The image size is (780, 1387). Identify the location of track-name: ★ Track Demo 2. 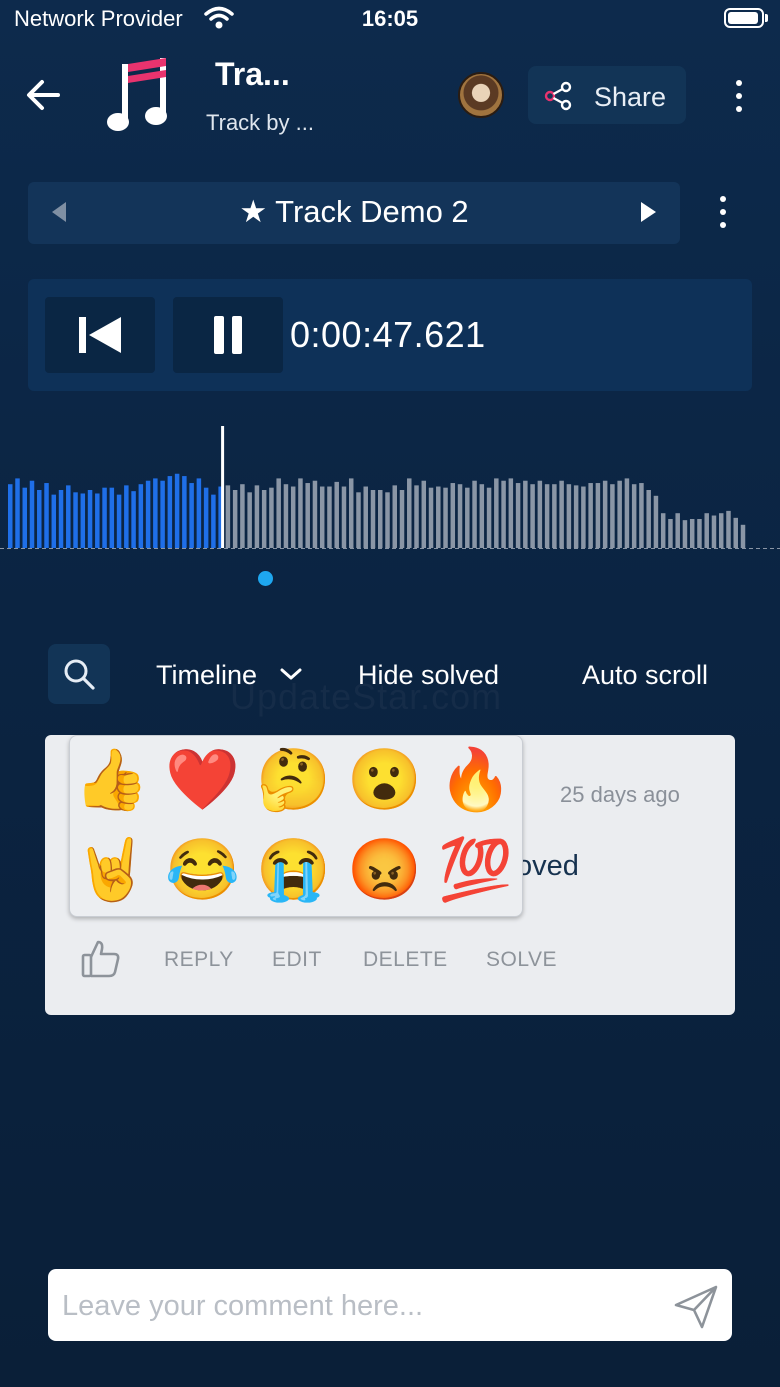
(354, 212).